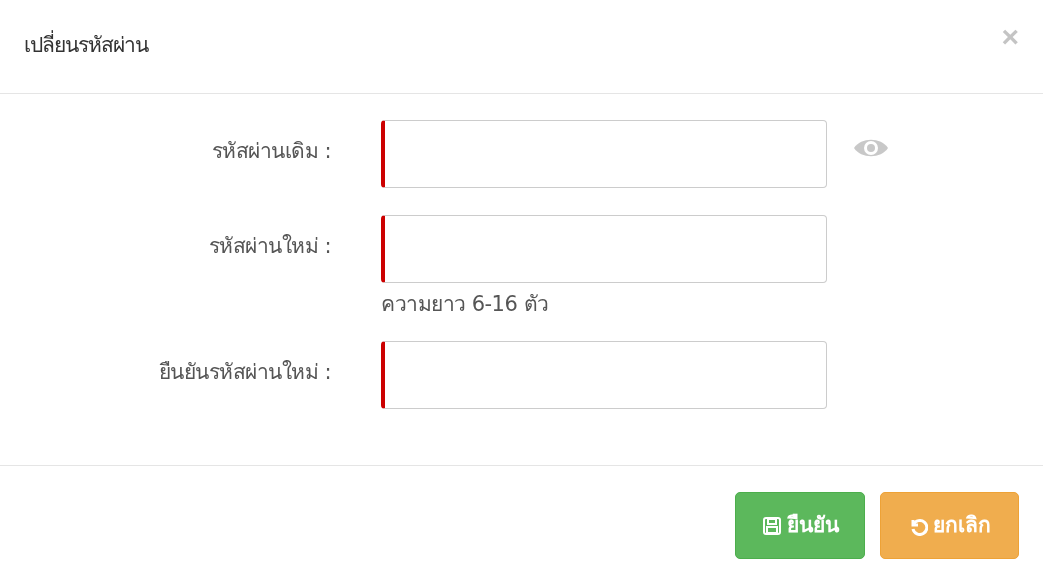 Image resolution: width=1043 pixels, height=579 pixels. I want to click on cancel-button: ยกเลิก, so click(949, 525).